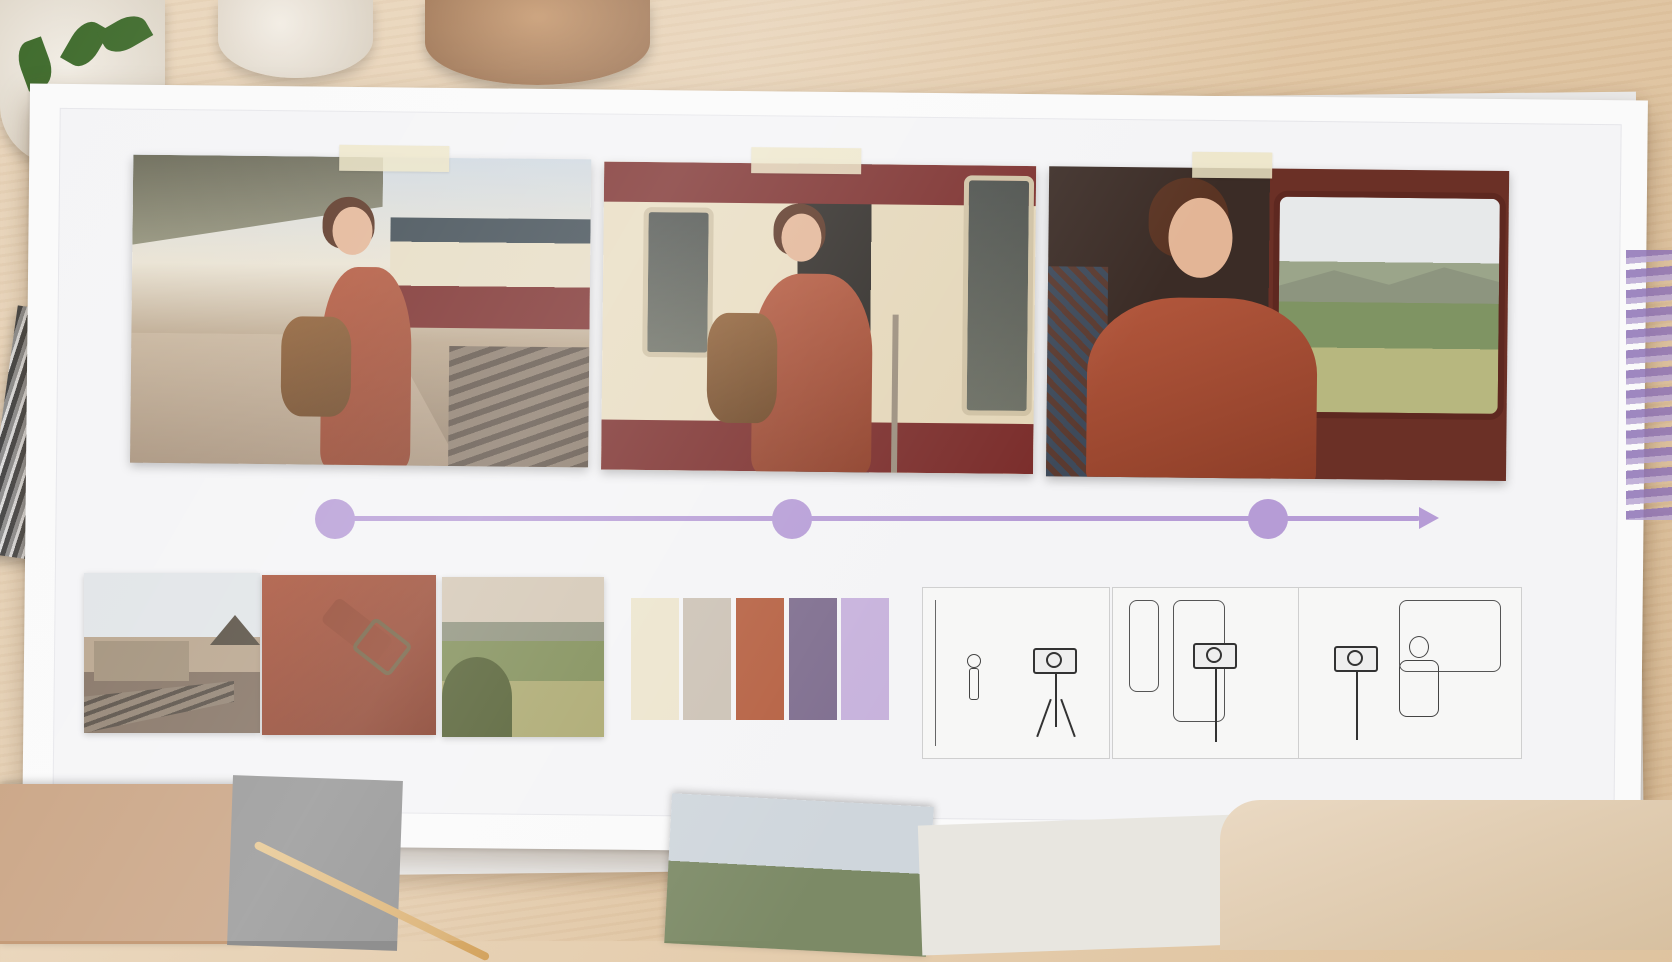 The image size is (1672, 962). I want to click on linen-cloth, so click(1446, 875).